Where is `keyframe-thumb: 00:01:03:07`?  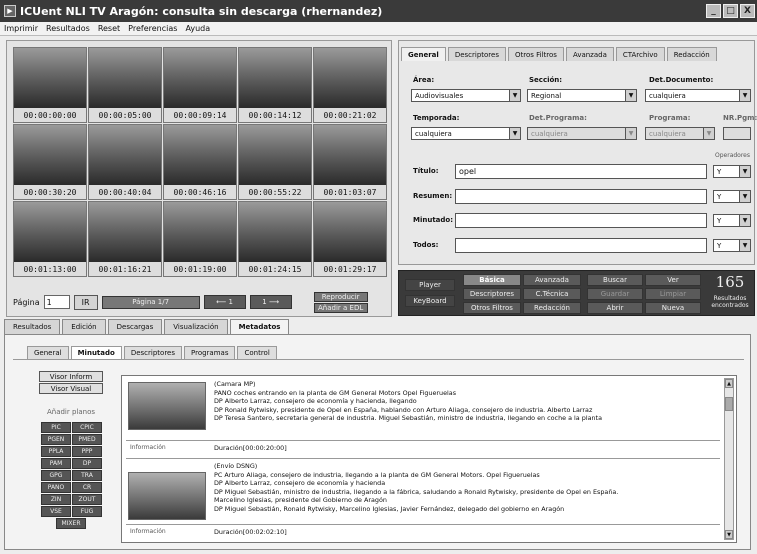 keyframe-thumb: 00:01:03:07 is located at coordinates (350, 162).